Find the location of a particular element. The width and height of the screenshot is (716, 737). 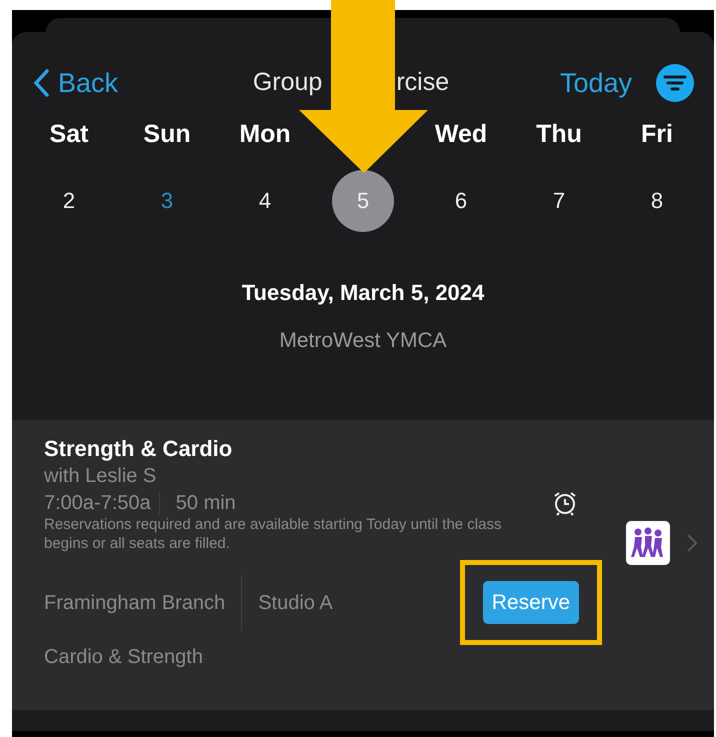

weekday-label: Sat is located at coordinates (69, 134).